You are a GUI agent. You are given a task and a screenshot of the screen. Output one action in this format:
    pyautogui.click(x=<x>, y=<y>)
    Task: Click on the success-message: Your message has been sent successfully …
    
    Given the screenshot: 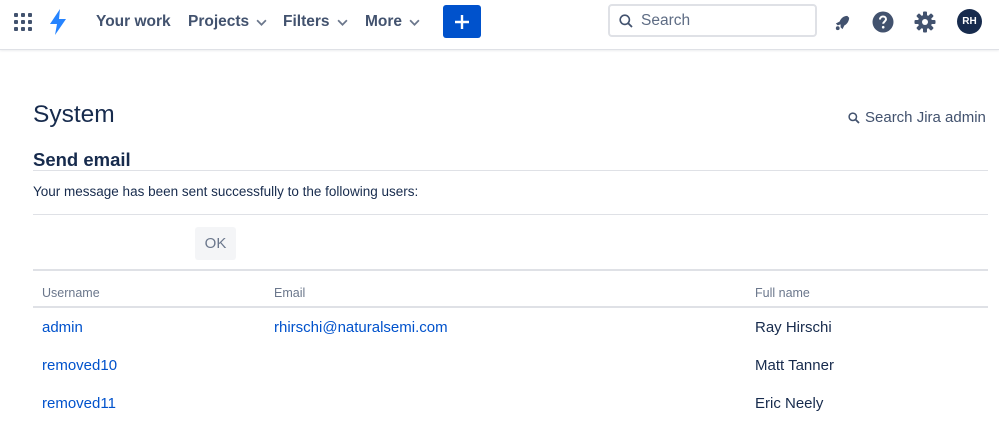 What is the action you would take?
    pyautogui.click(x=226, y=191)
    